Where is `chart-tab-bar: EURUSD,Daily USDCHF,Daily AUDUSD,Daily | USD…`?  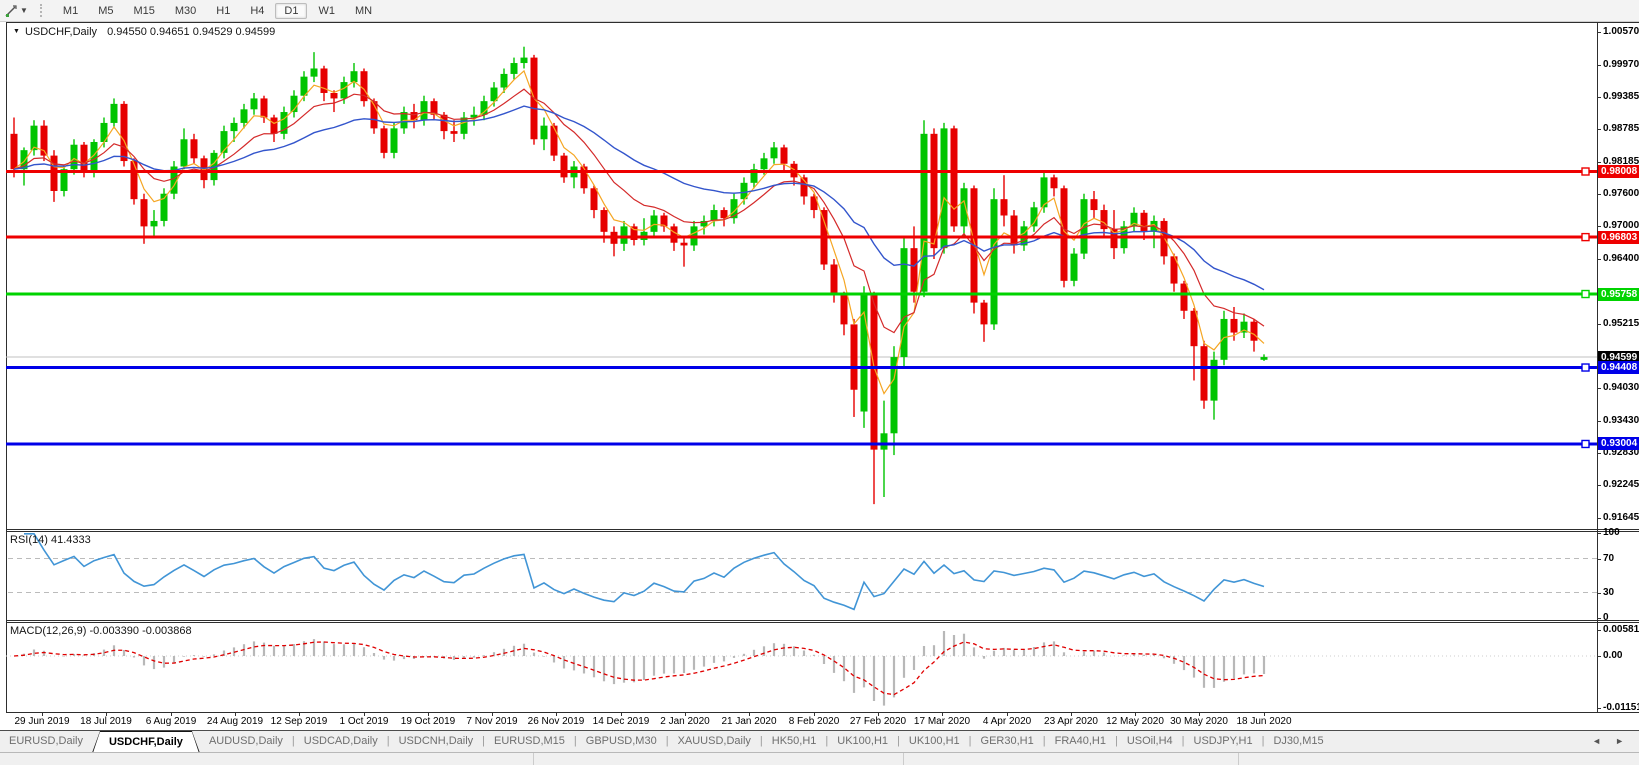
chart-tab-bar: EURUSD,Daily USDCHF,Daily AUDUSD,Daily | USD… is located at coordinates (819, 741).